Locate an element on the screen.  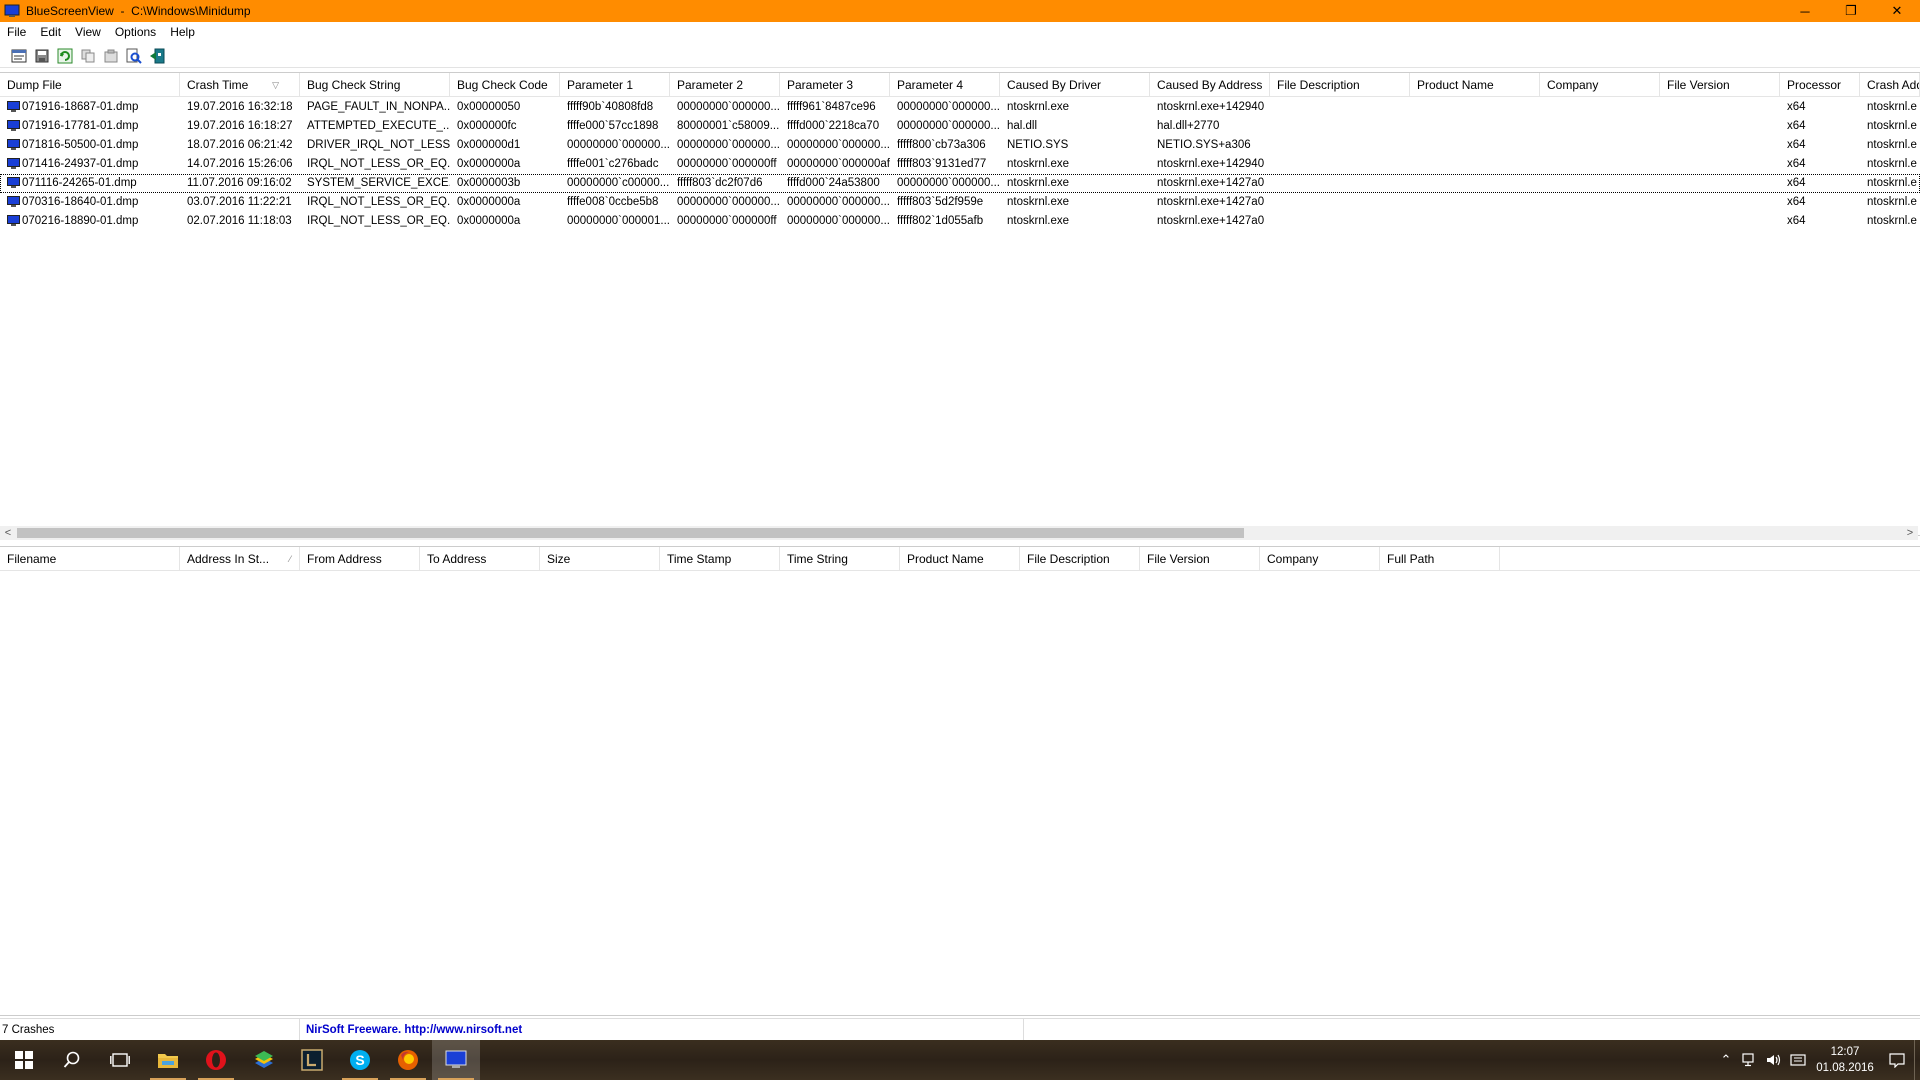
firefox-icon is located at coordinates (408, 1060).